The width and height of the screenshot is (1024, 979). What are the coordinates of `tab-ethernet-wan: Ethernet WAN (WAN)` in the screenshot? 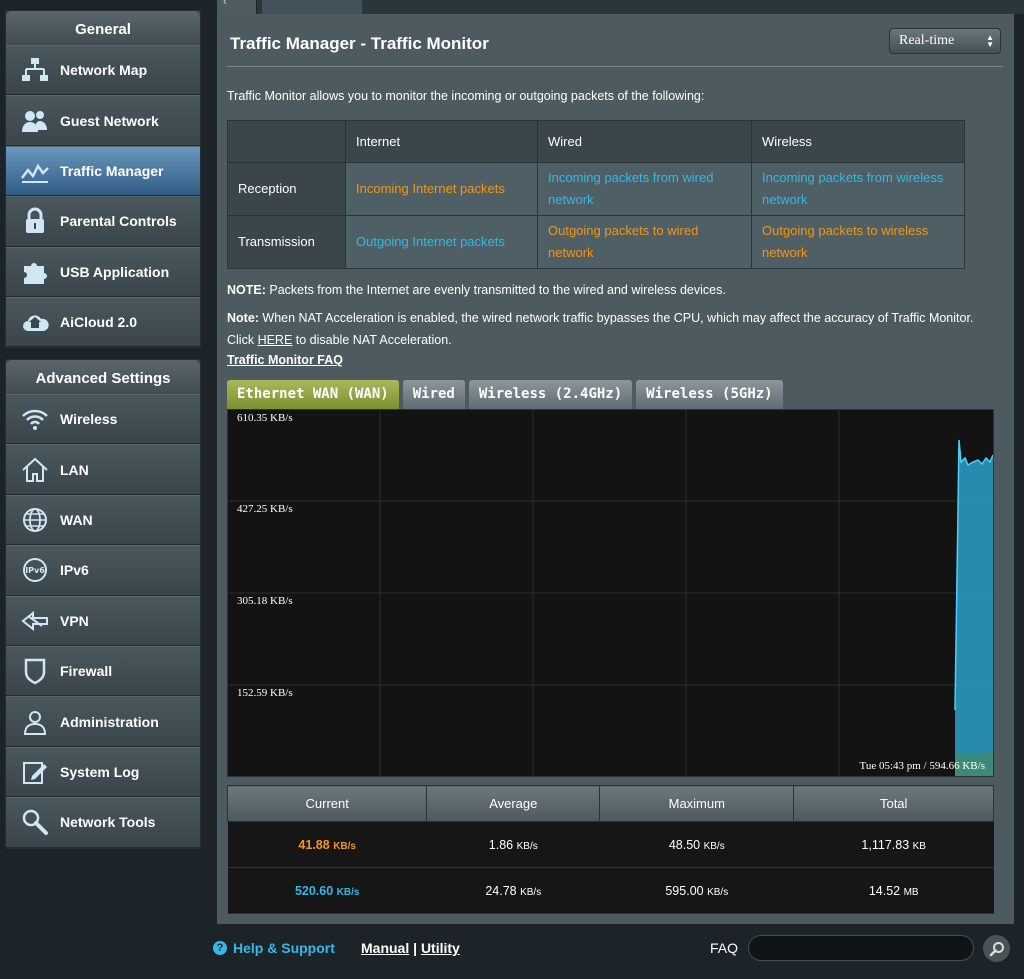 It's located at (313, 394).